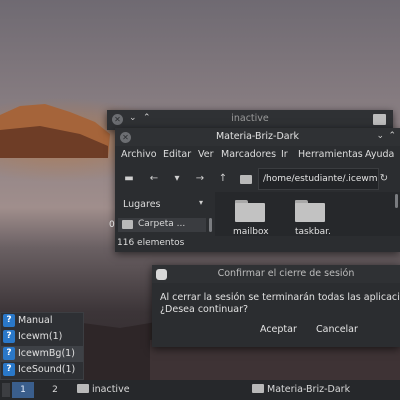  Describe the element at coordinates (129, 179) in the screenshot. I see `computer-icon: ▬` at that location.